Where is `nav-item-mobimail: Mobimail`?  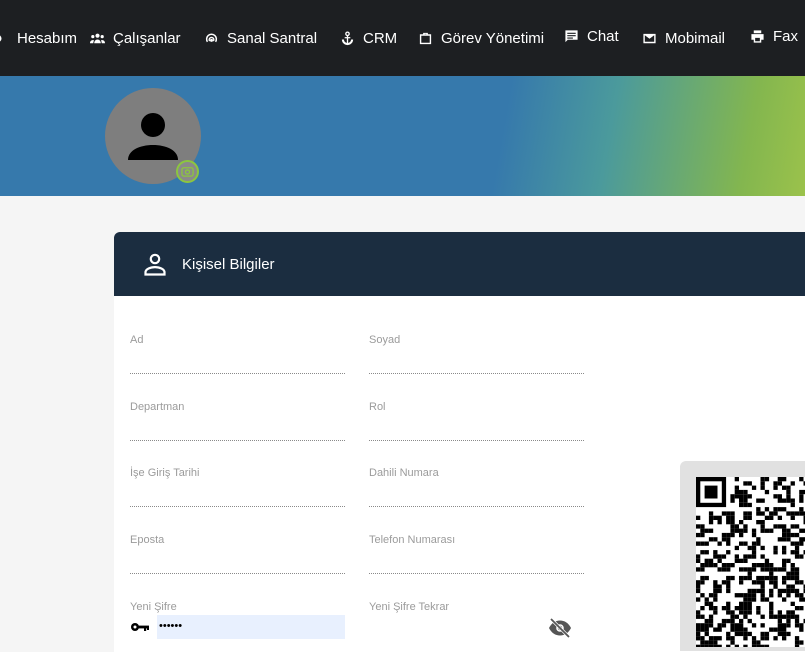 nav-item-mobimail: Mobimail is located at coordinates (683, 38).